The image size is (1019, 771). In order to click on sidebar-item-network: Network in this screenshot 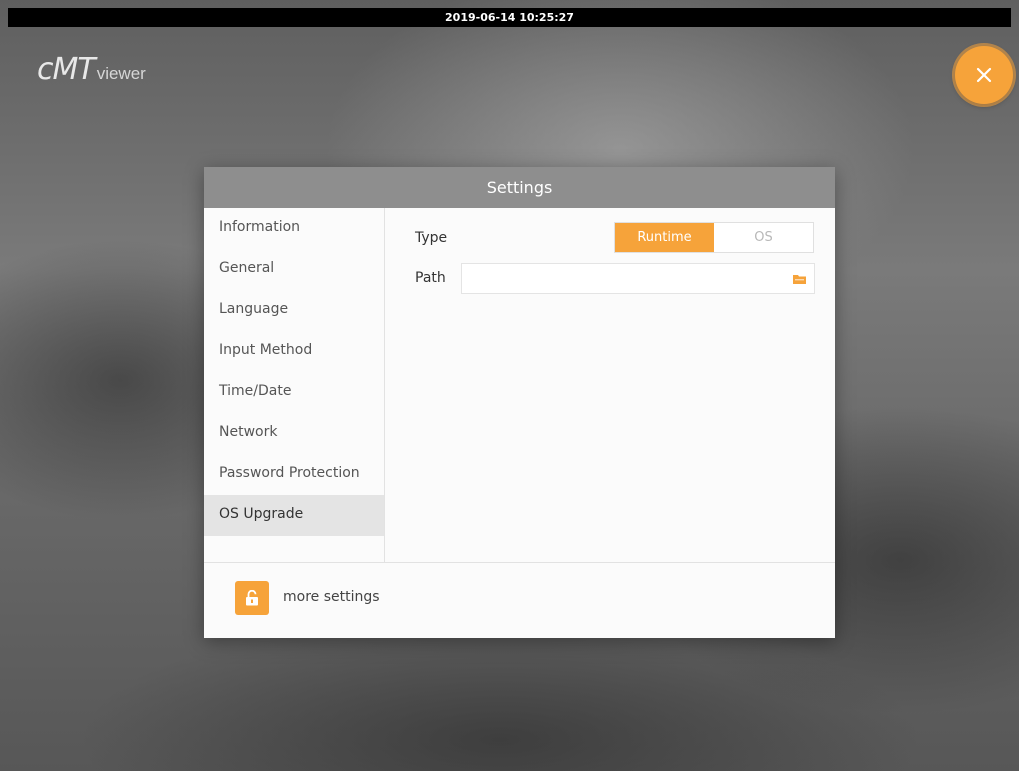, I will do `click(294, 433)`.